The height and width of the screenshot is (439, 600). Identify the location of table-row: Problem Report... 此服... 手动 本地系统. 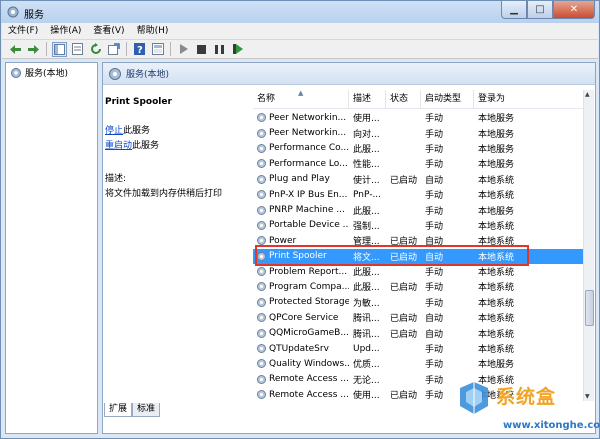
(418, 271).